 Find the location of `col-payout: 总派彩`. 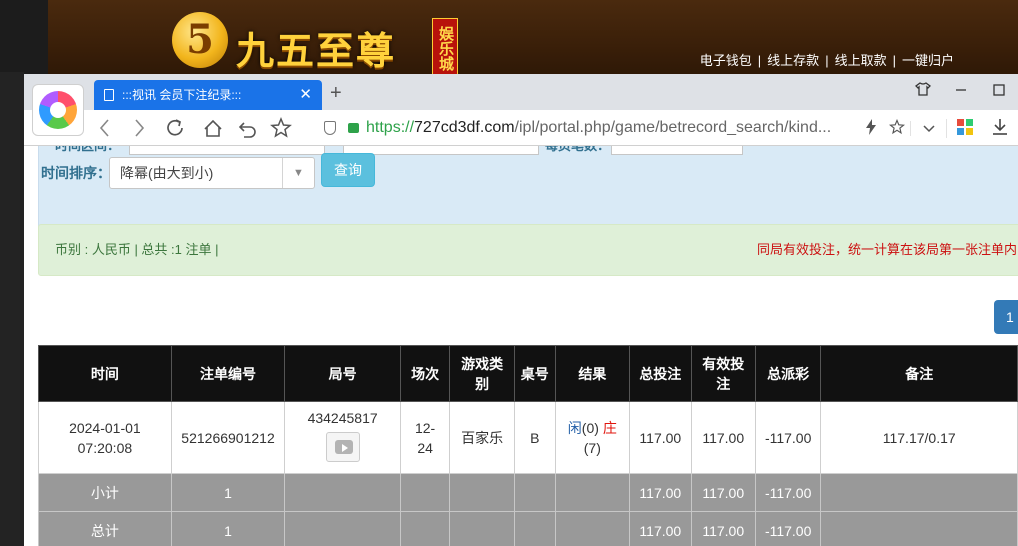

col-payout: 总派彩 is located at coordinates (788, 373).